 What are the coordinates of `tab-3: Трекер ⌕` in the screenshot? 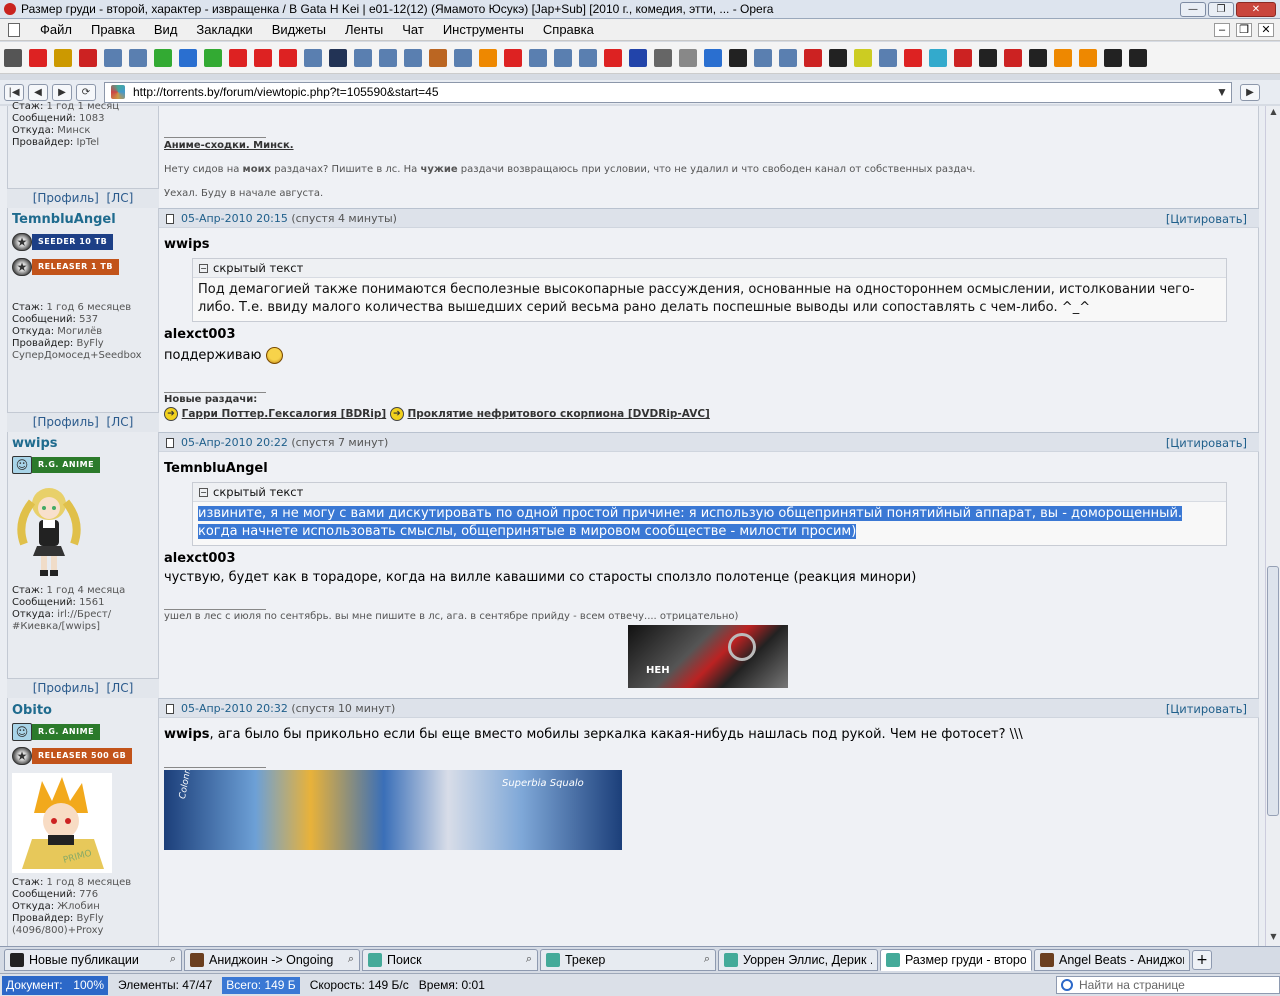 It's located at (628, 959).